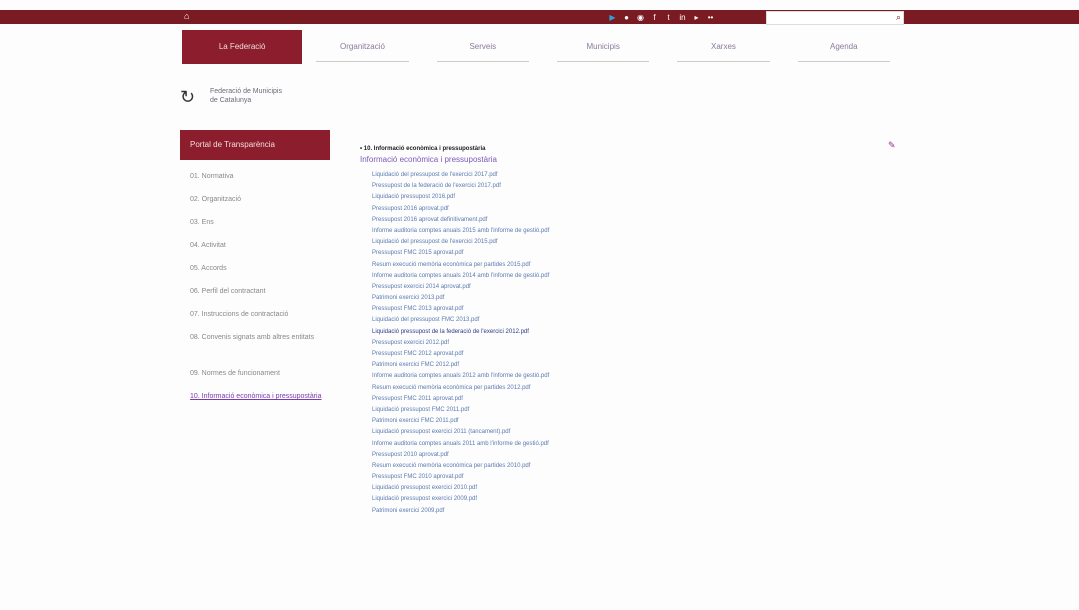 This screenshot has height=610, width=1079. What do you see at coordinates (516, 511) in the screenshot?
I see `file-link: Patrimoni exercici 2009.pdf` at bounding box center [516, 511].